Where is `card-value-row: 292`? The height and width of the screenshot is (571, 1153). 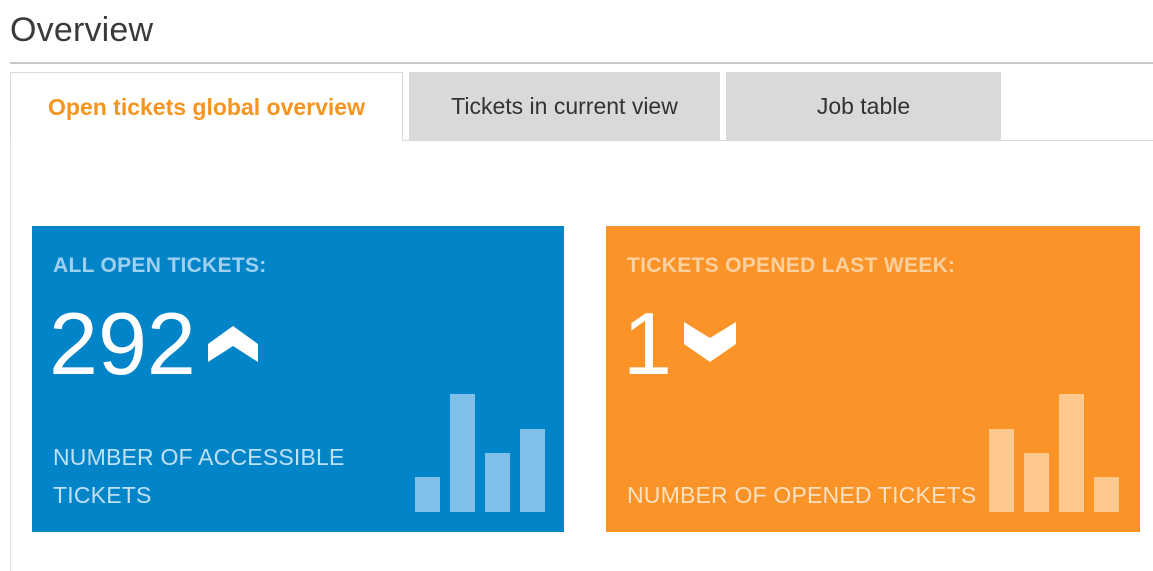 card-value-row: 292 is located at coordinates (153, 344).